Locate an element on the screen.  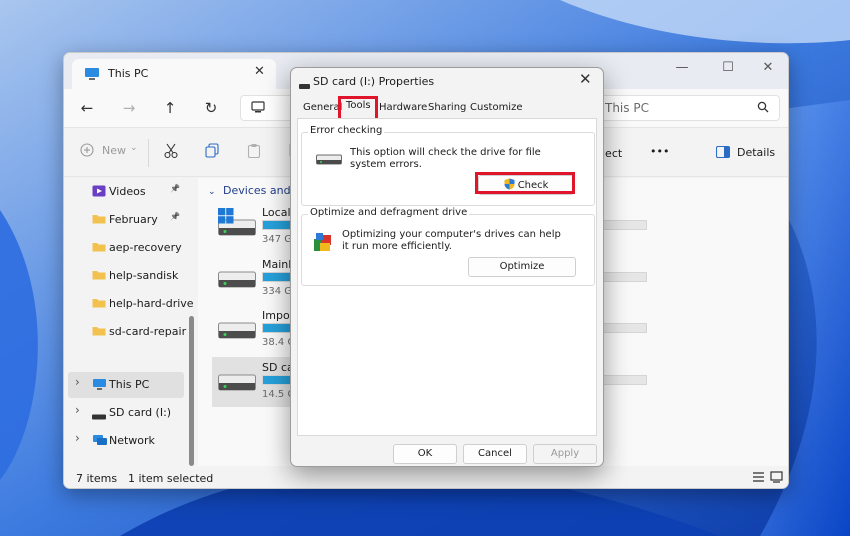
details-pane-icon is located at coordinates (723, 153).